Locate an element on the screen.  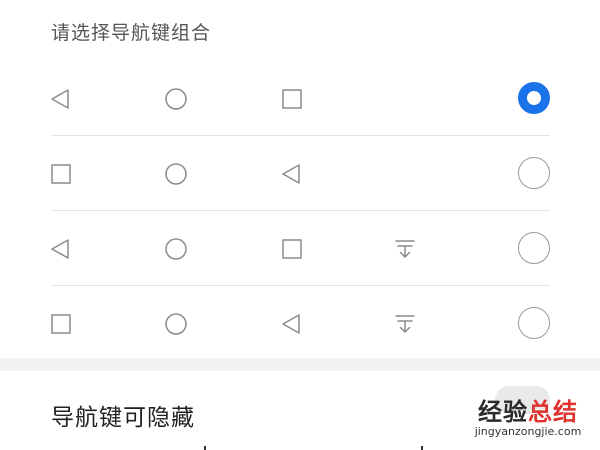
section-title: 请选择导航键组合 is located at coordinates (131, 33).